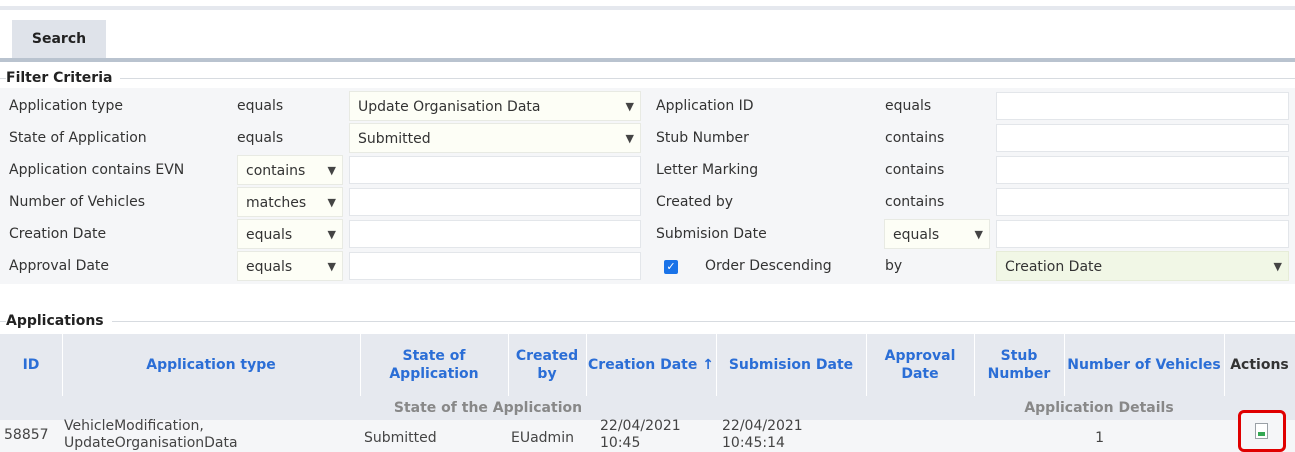 The height and width of the screenshot is (452, 1295). Describe the element at coordinates (269, 267) in the screenshot. I see `approval-date-operator-value: equals` at that location.